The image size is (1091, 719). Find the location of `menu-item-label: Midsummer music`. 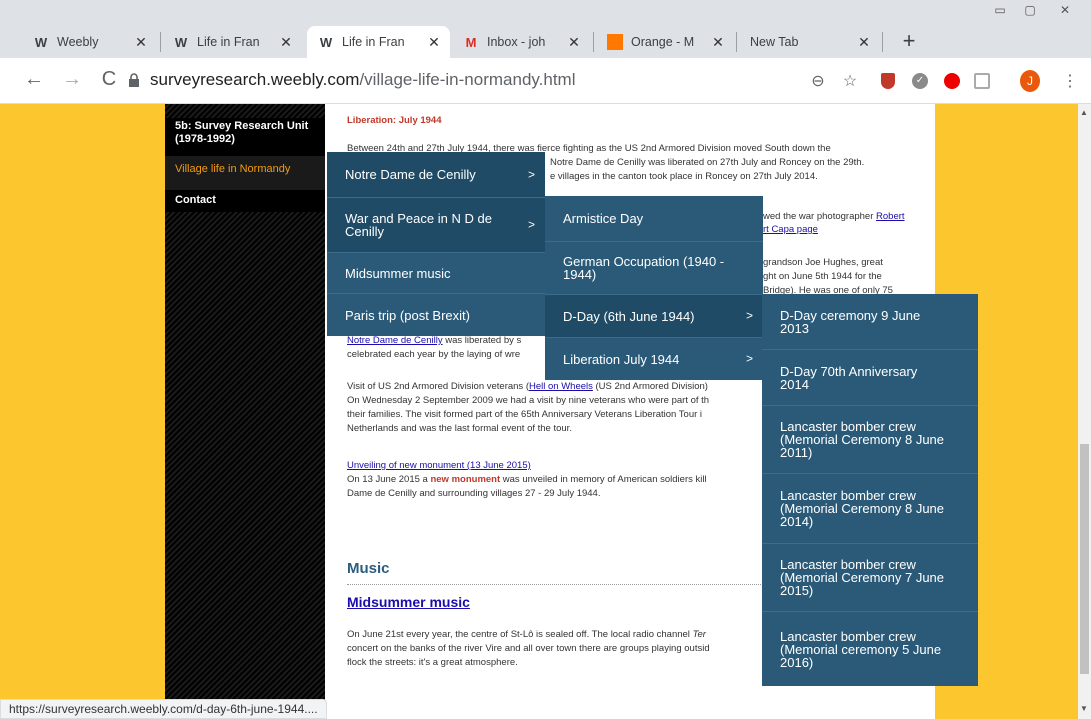

menu-item-label: Midsummer music is located at coordinates (398, 273).